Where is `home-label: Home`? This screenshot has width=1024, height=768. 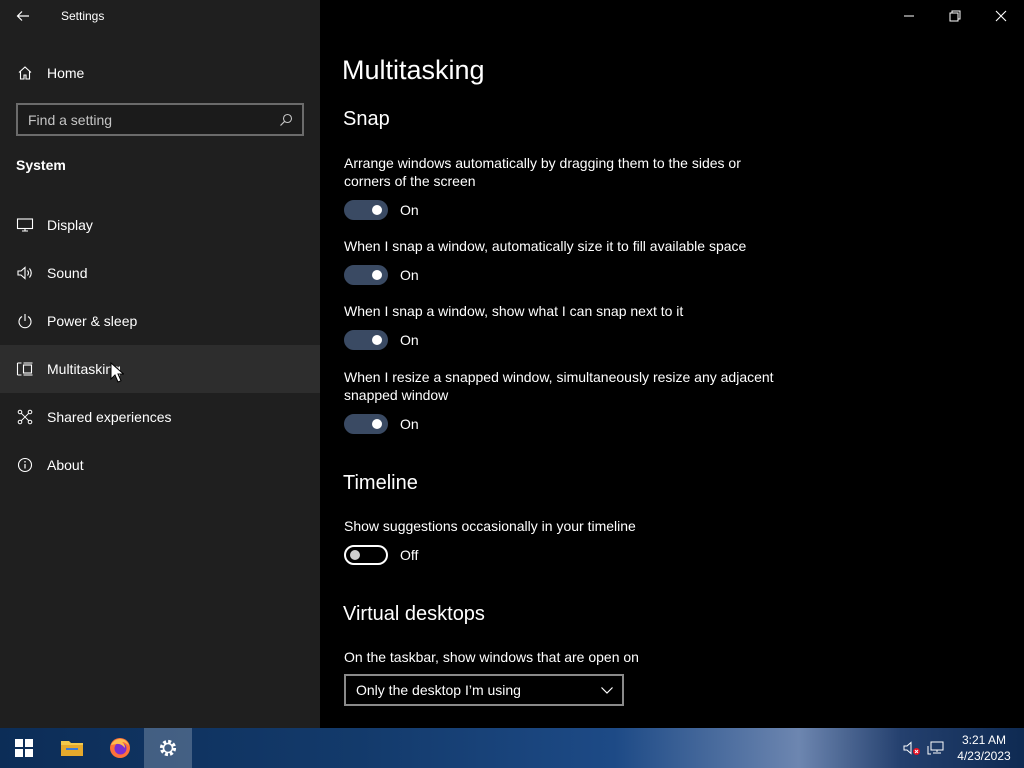 home-label: Home is located at coordinates (66, 73).